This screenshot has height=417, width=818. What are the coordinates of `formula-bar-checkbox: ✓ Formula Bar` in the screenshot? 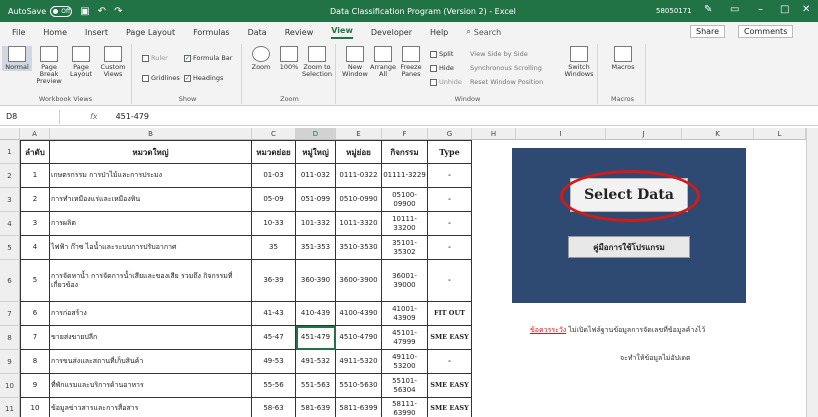 It's located at (208, 58).